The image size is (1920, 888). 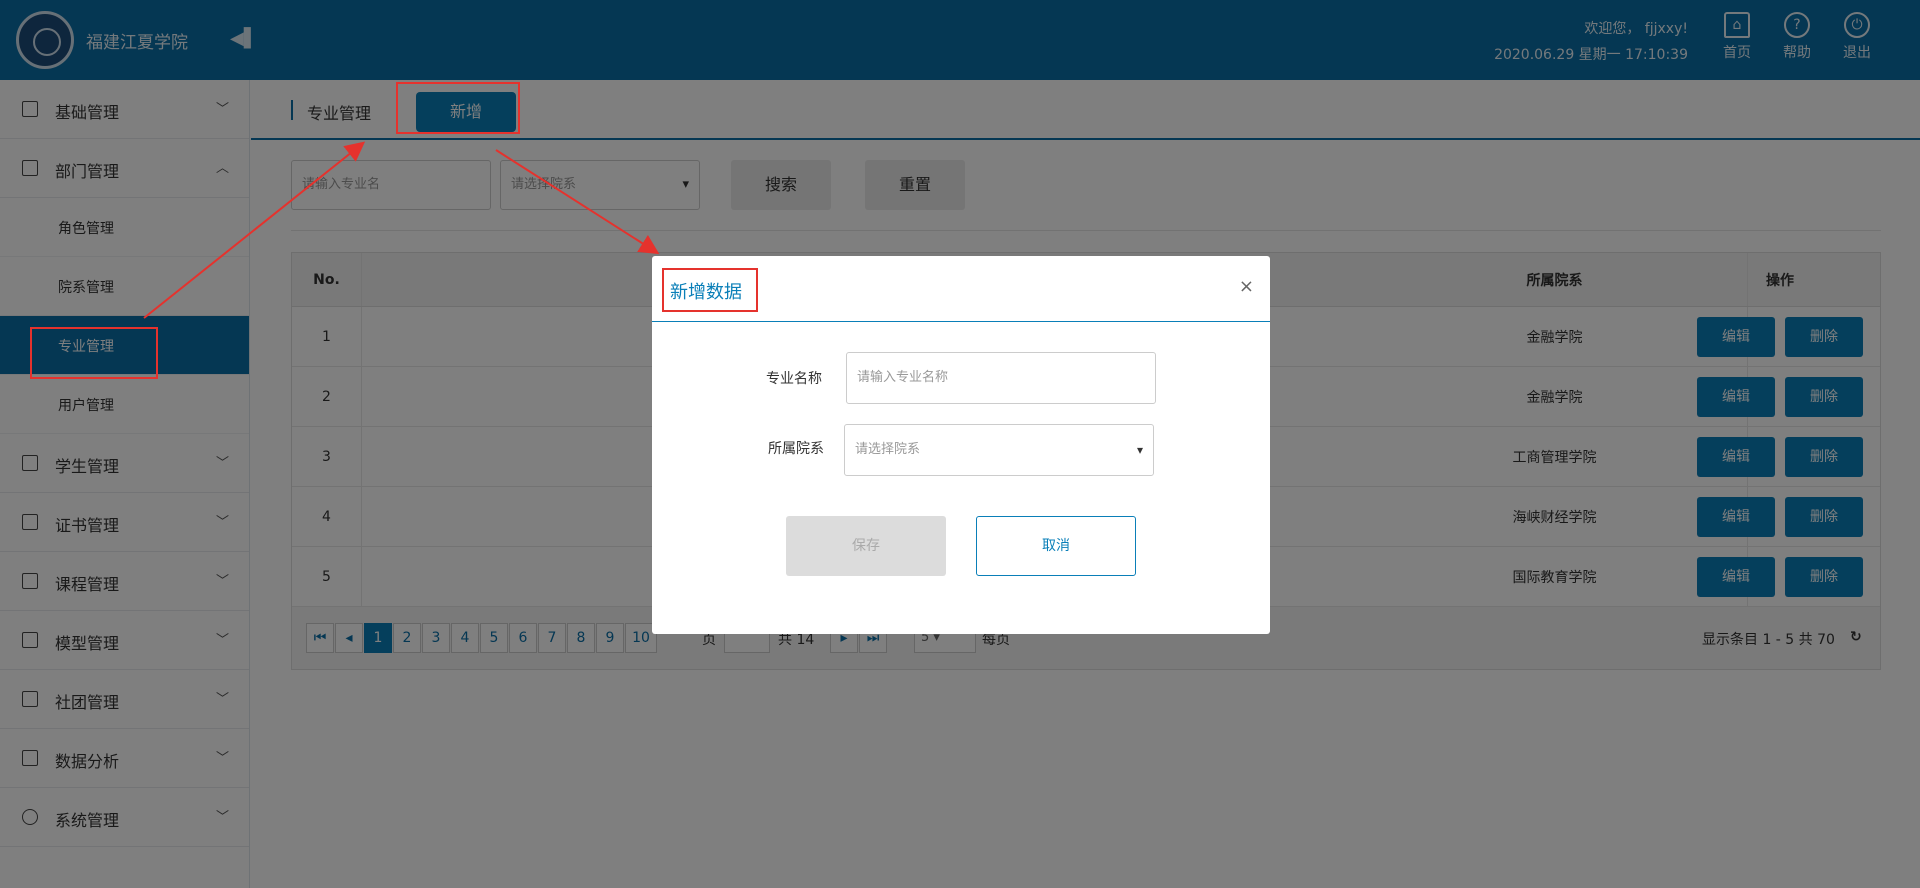 I want to click on major-name-label: 专业名称, so click(x=794, y=379).